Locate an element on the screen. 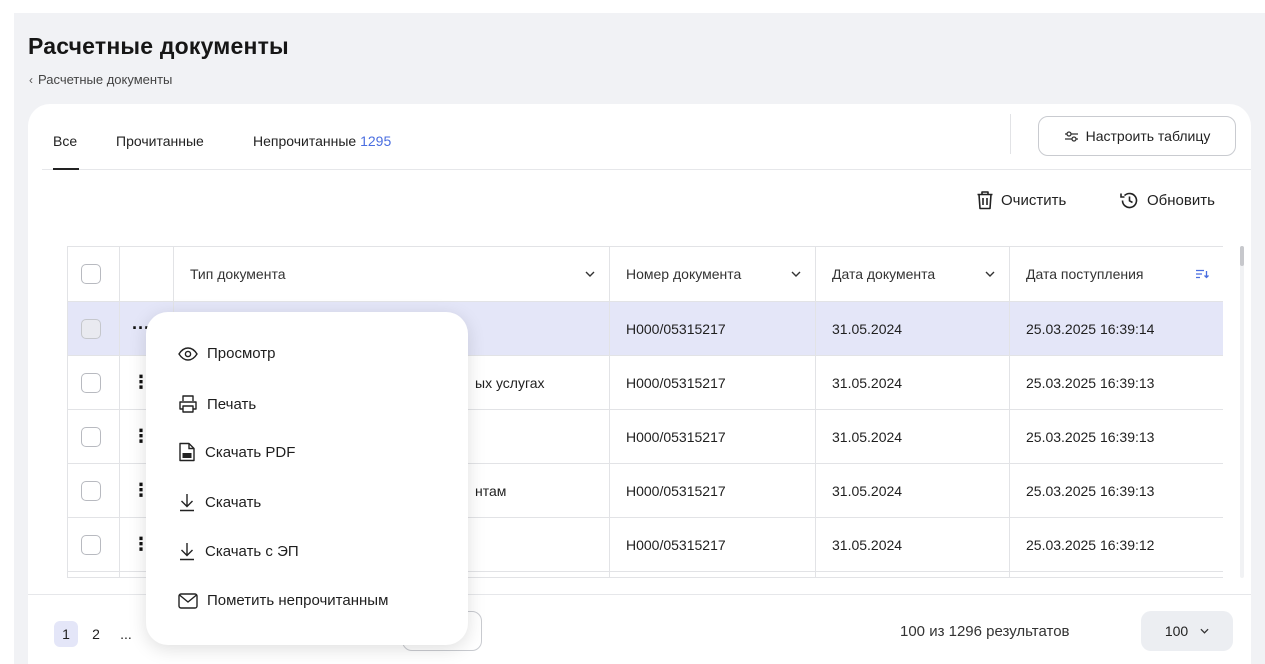 This screenshot has width=1265, height=664. breadcrumb-label: Расчетные документы is located at coordinates (105, 79).